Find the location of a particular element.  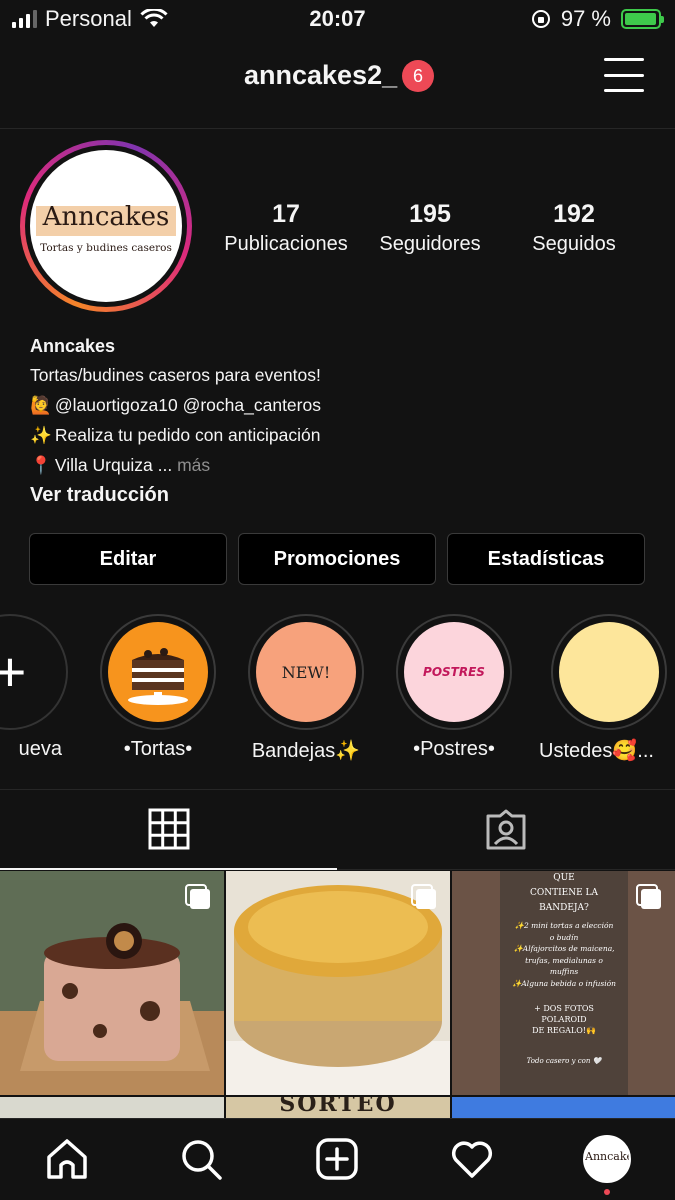

grid-icon is located at coordinates (168, 829).